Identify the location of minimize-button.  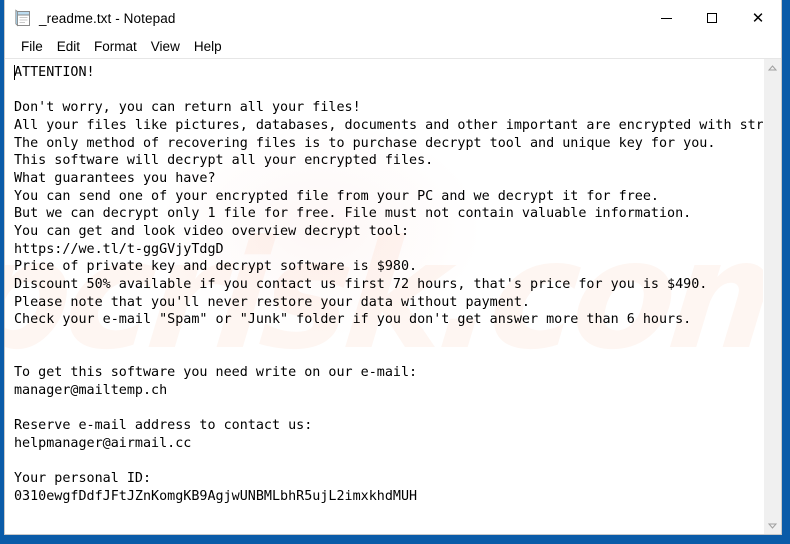
(666, 18).